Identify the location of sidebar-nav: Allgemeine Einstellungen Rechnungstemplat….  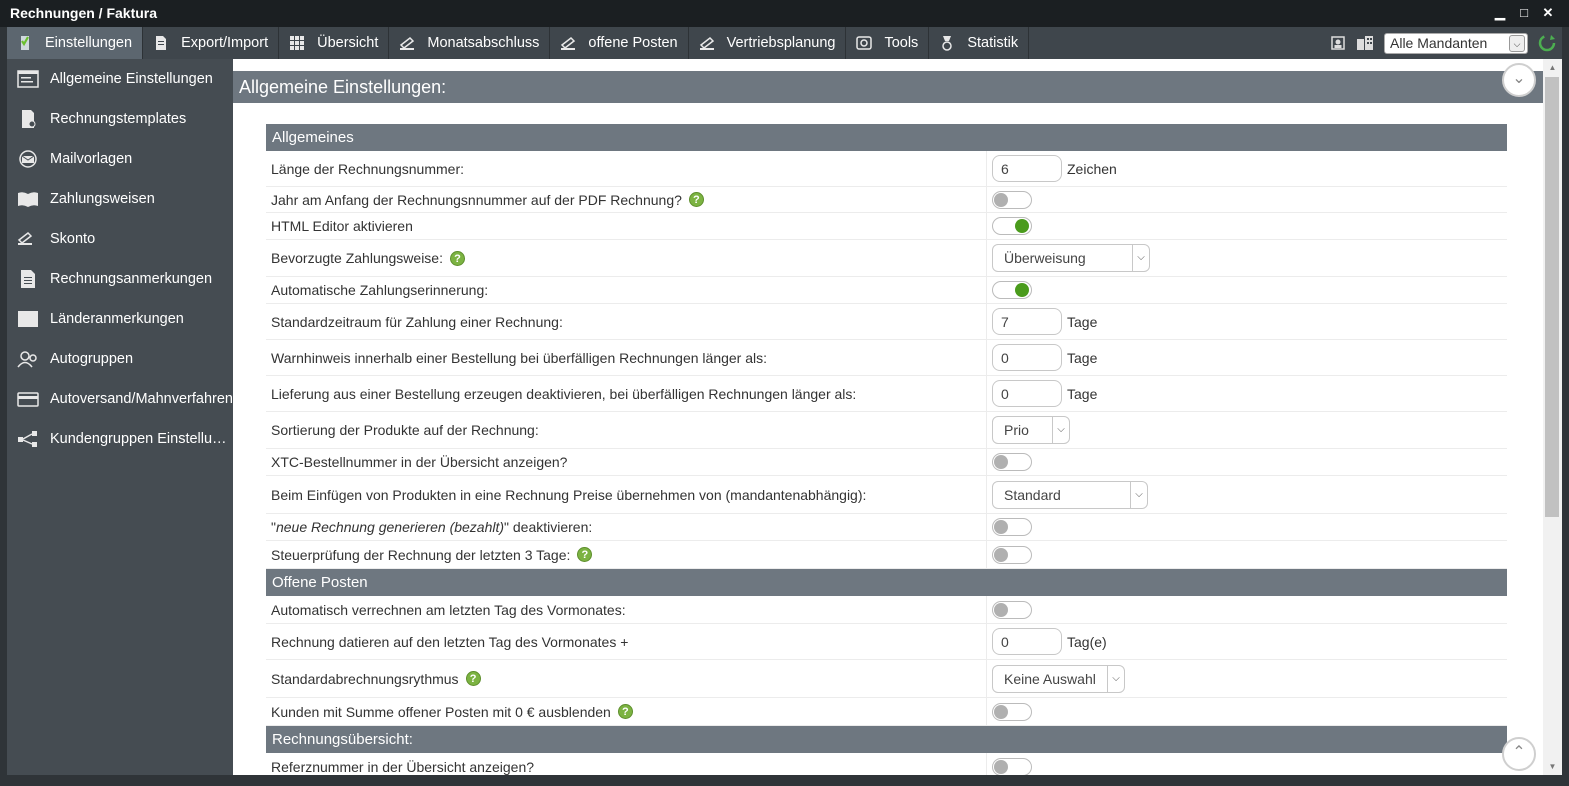
(120, 417).